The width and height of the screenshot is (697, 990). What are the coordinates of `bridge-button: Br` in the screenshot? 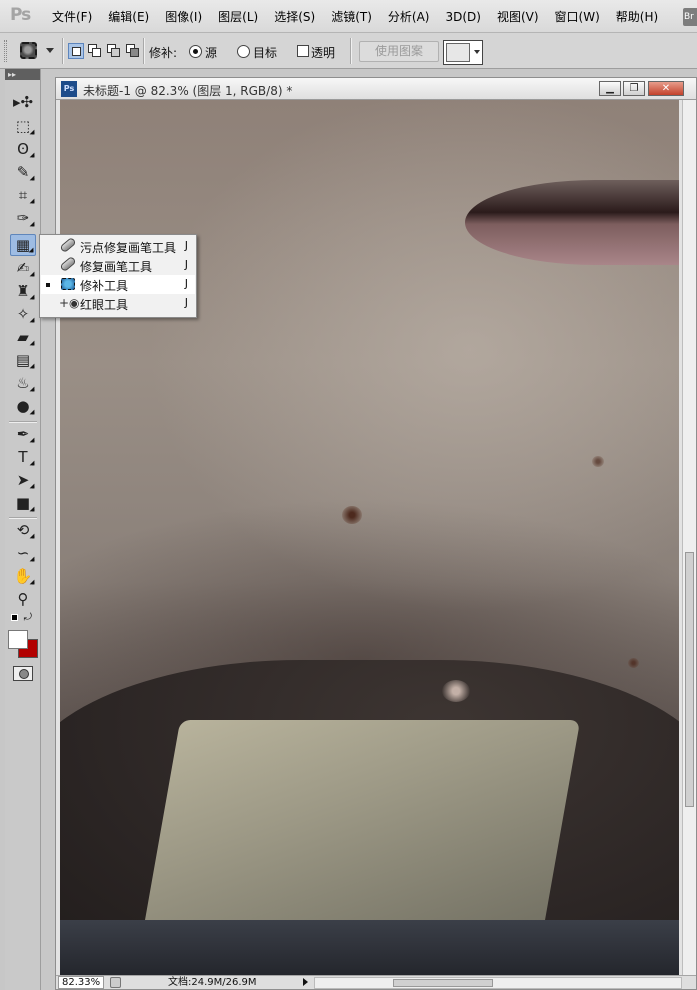 It's located at (690, 17).